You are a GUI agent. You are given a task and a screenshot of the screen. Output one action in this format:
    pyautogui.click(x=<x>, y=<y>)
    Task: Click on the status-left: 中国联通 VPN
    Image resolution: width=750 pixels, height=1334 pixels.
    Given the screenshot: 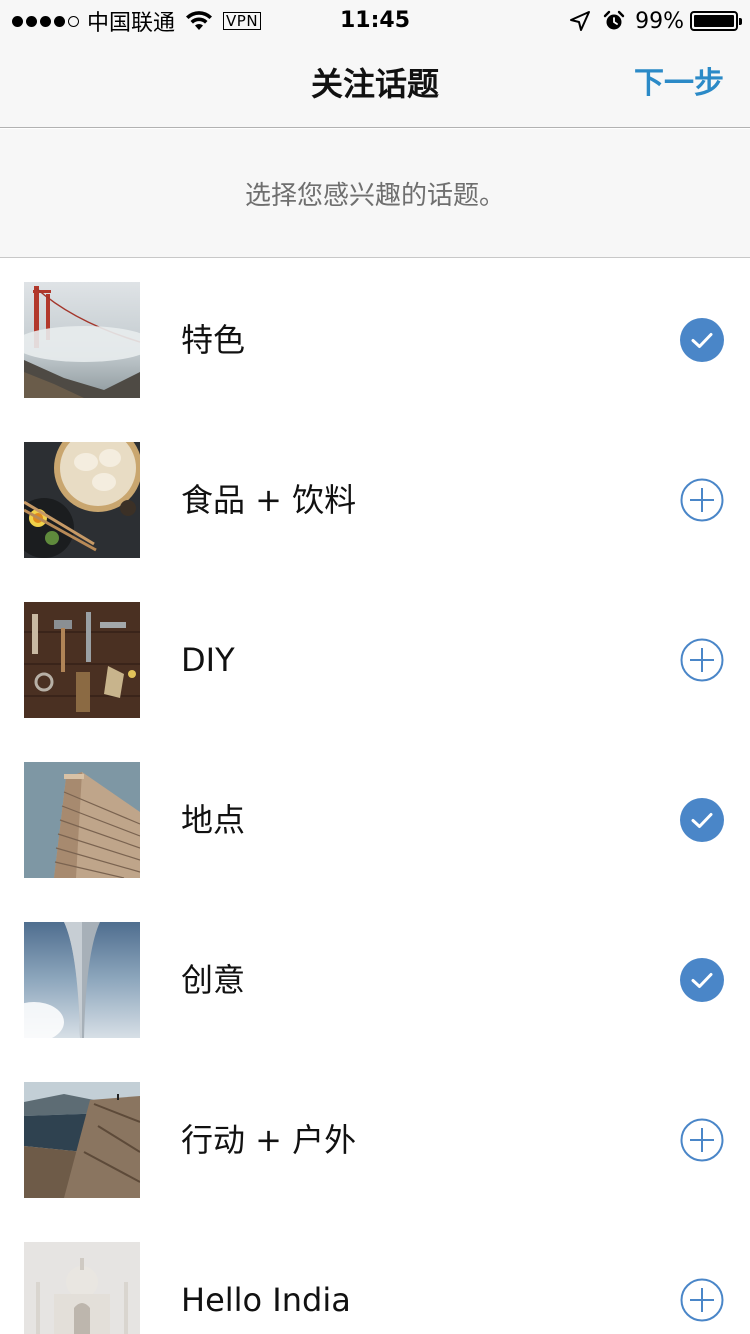 What is the action you would take?
    pyautogui.click(x=137, y=21)
    